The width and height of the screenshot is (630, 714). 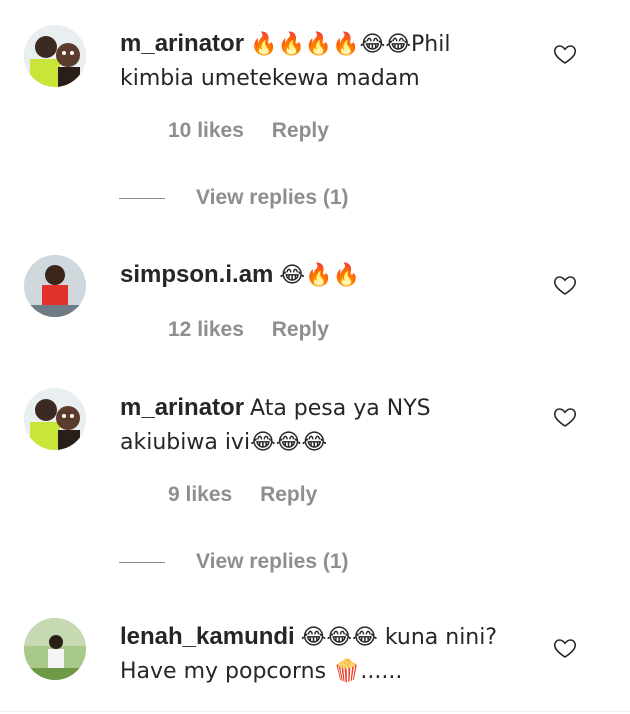 What do you see at coordinates (259, 330) in the screenshot?
I see `comment-meta: 12 likes Reply` at bounding box center [259, 330].